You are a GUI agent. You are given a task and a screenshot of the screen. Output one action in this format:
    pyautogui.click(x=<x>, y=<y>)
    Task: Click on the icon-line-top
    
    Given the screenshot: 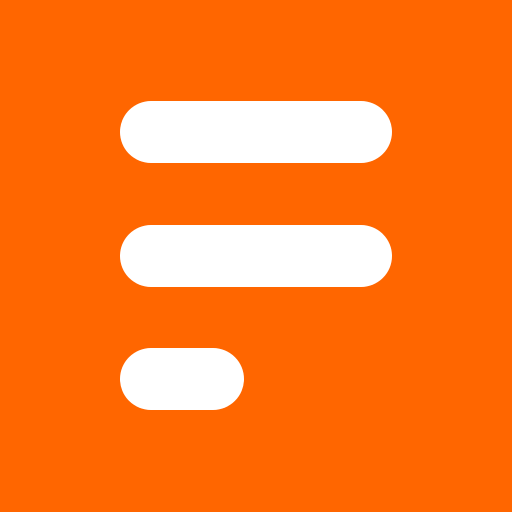 What is the action you would take?
    pyautogui.click(x=256, y=132)
    